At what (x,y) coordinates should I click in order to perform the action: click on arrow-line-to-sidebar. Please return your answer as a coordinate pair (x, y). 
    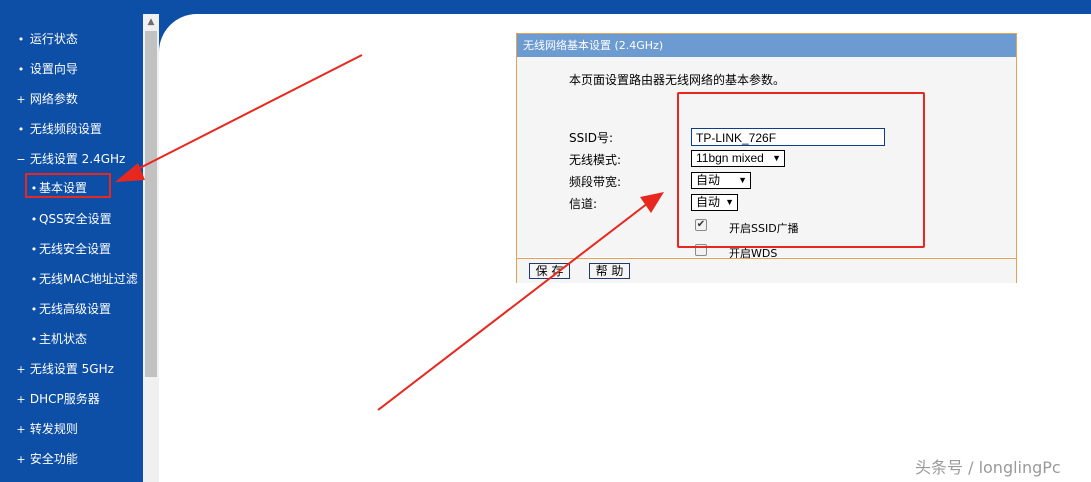
    Looking at the image, I should click on (246, 114).